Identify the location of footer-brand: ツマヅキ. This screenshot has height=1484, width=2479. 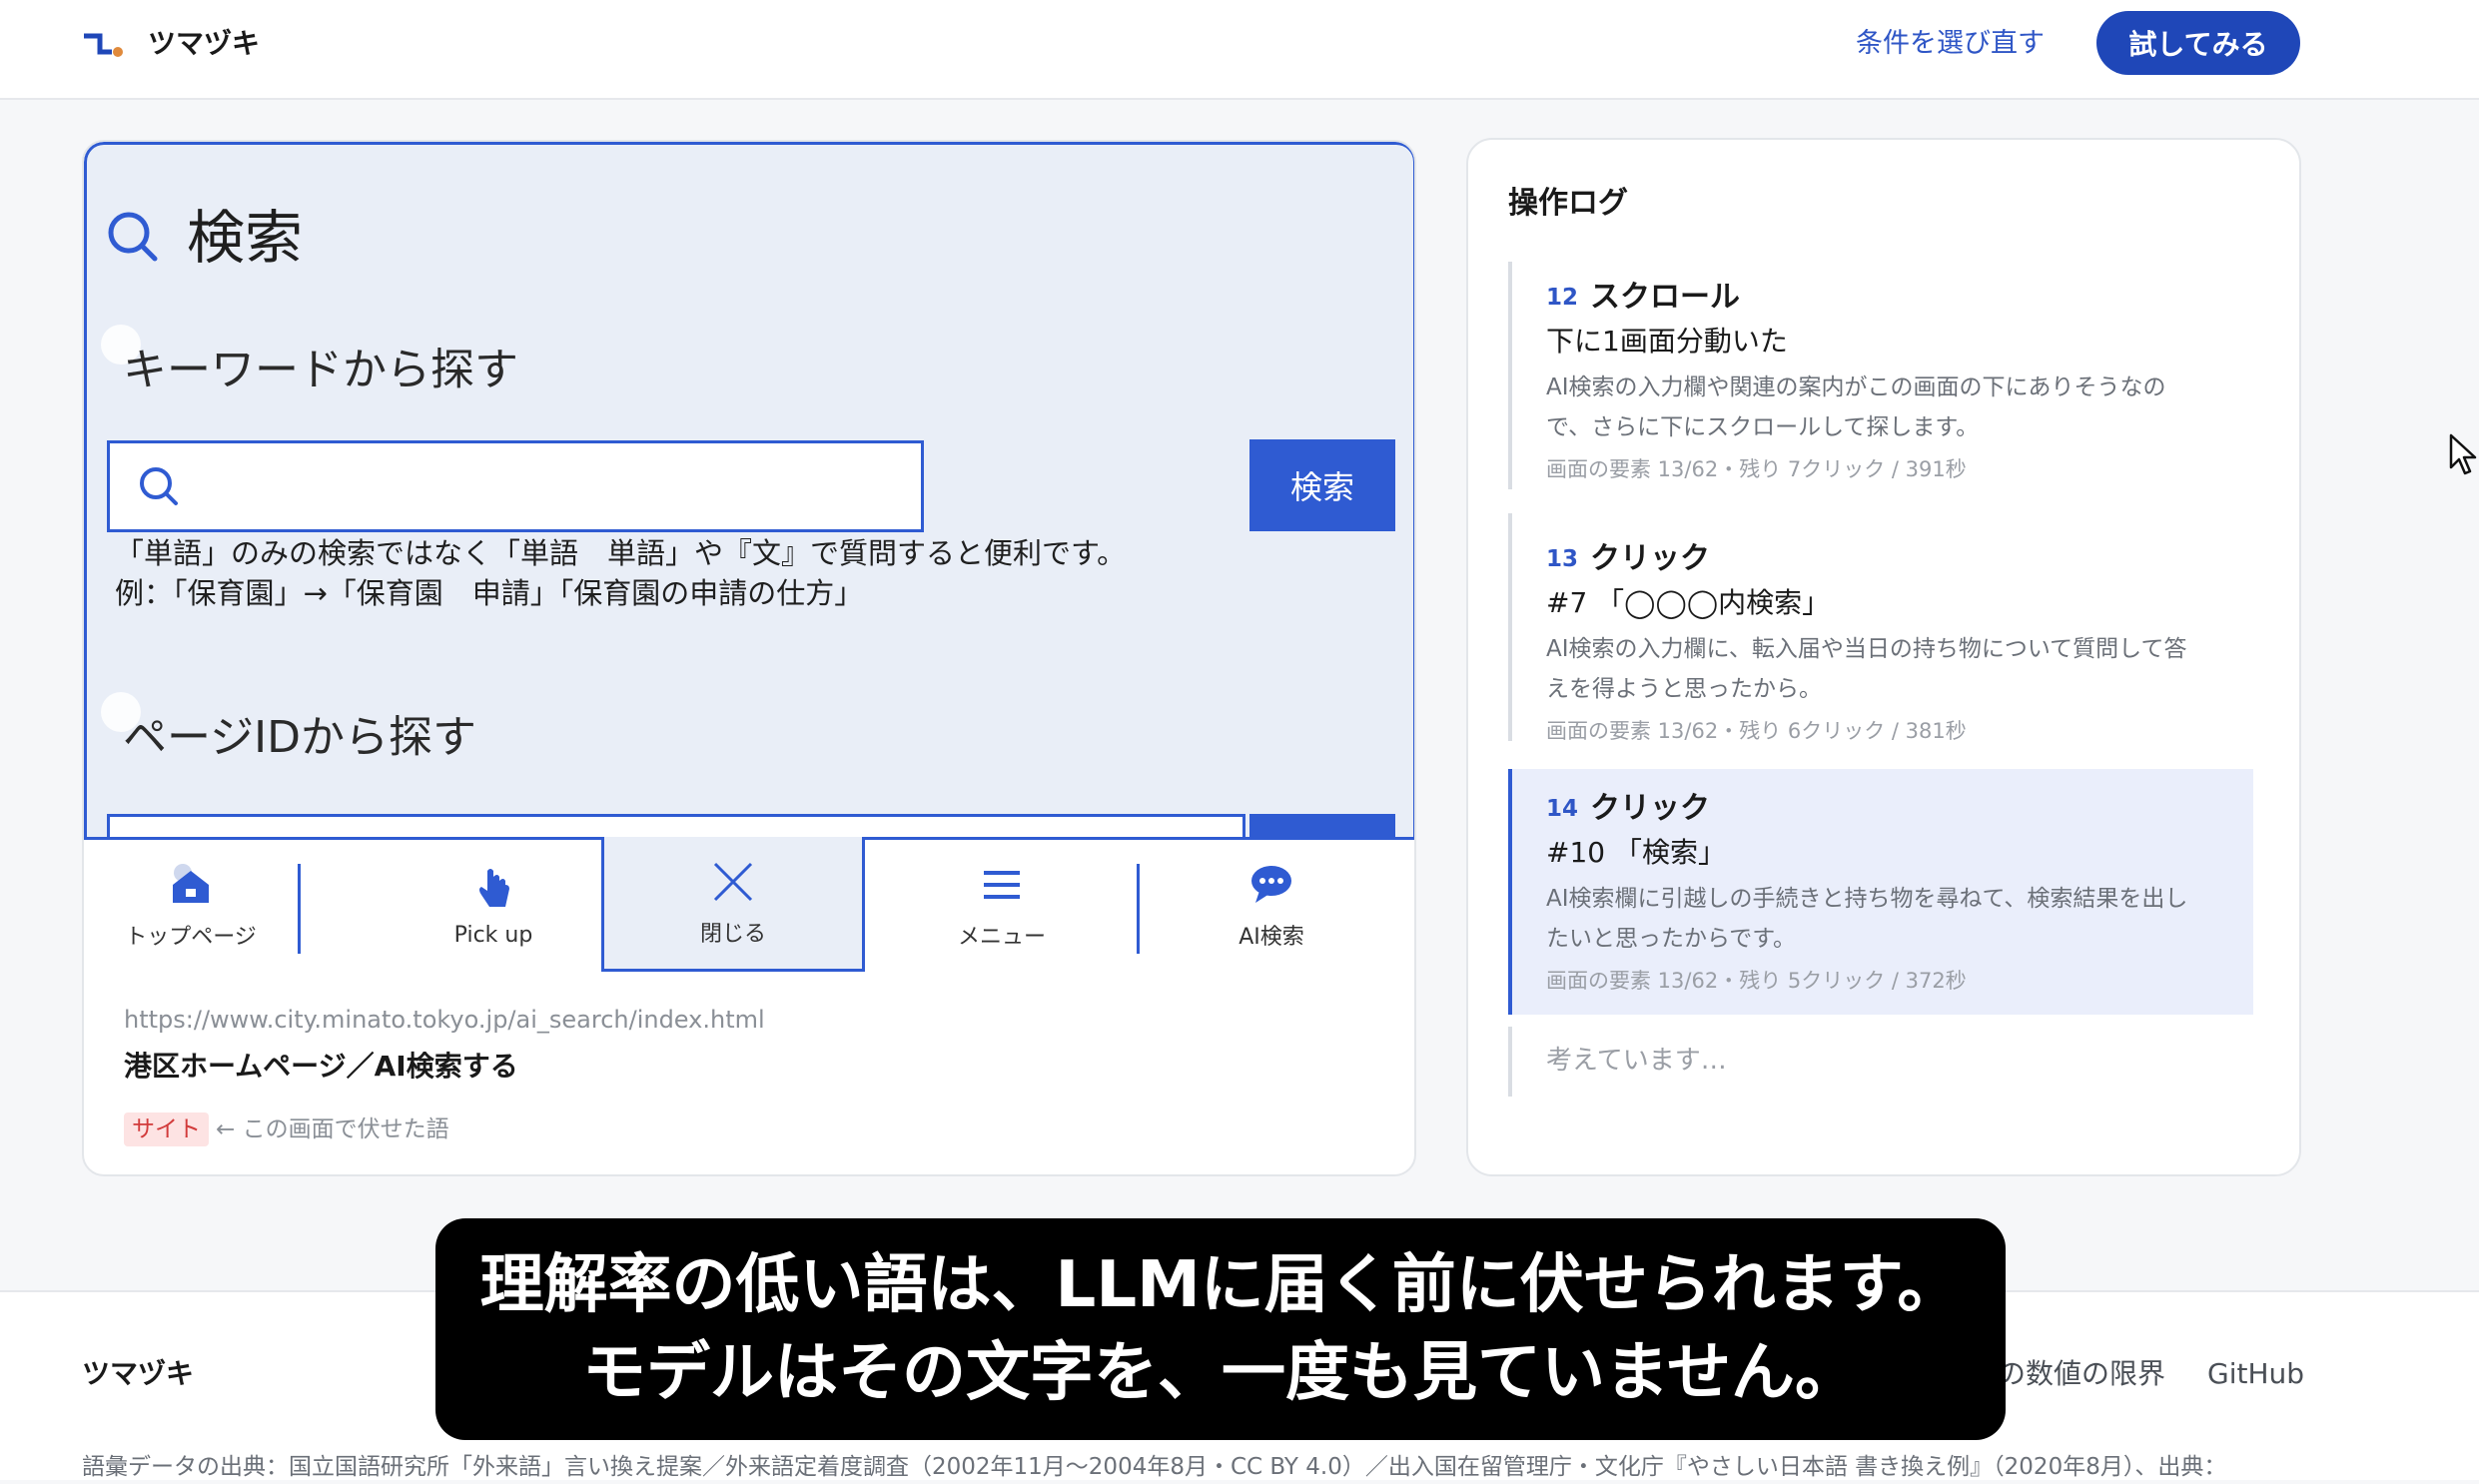
(138, 1373).